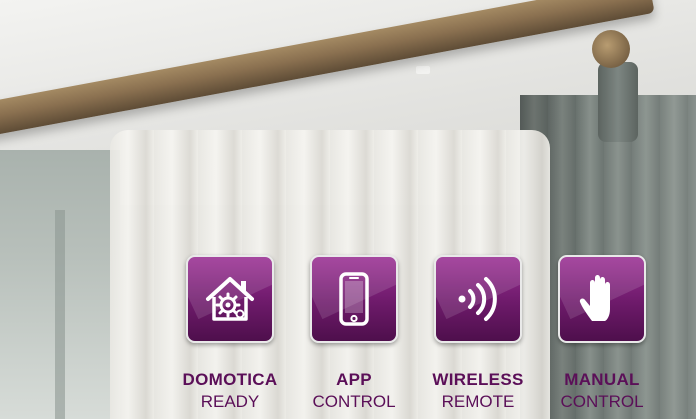  I want to click on smart-home-gear-icon, so click(230, 299).